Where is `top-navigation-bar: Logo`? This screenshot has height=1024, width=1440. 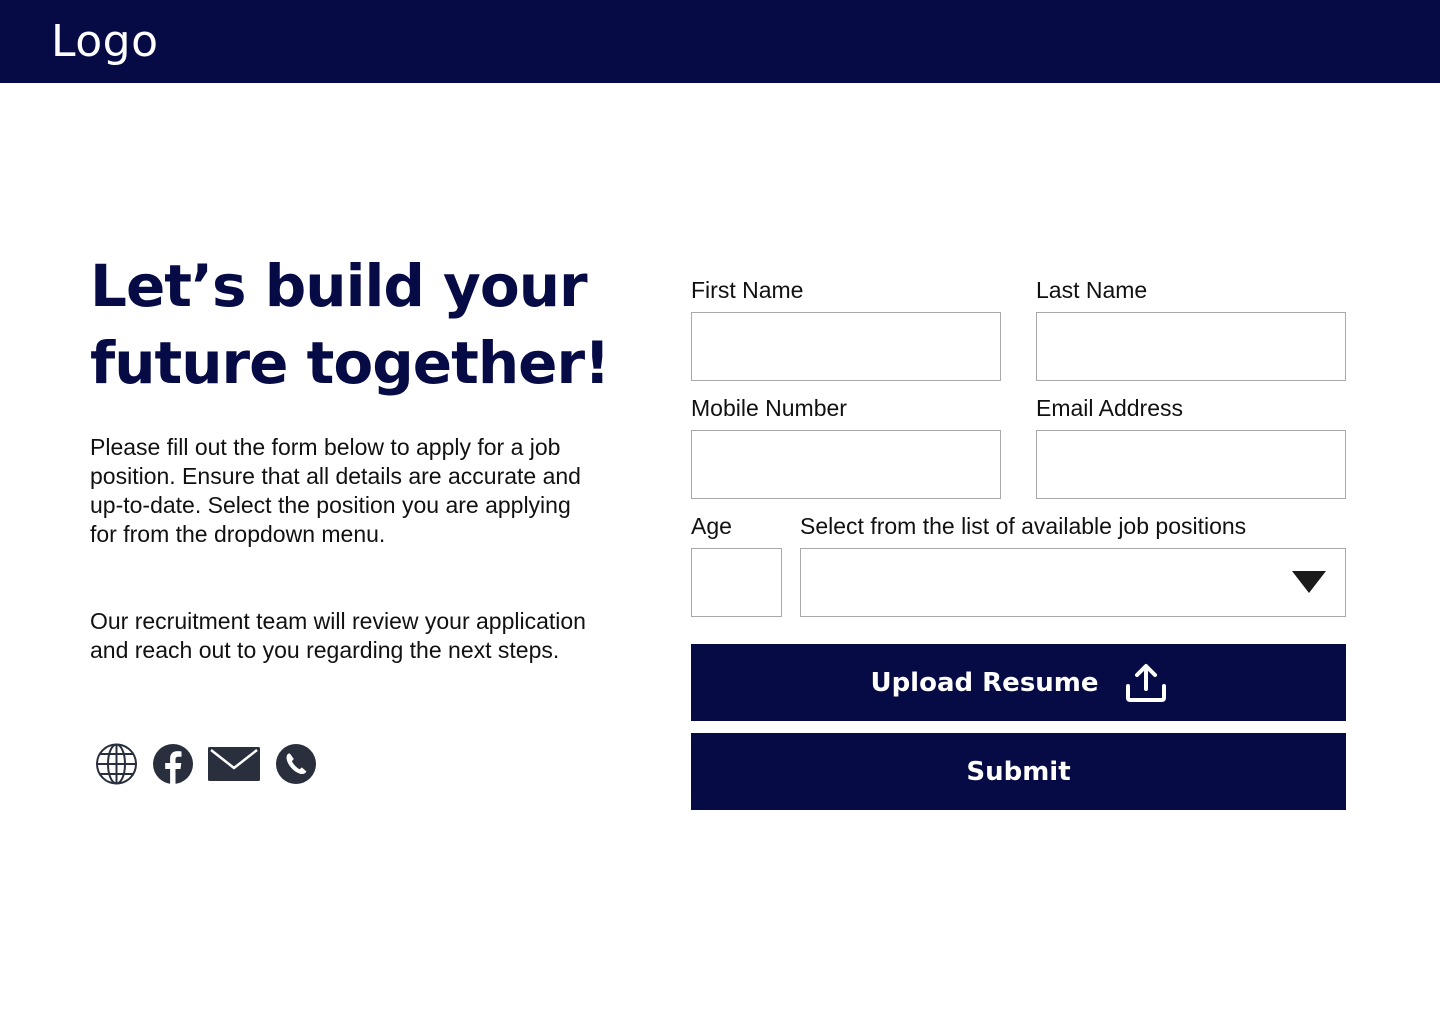 top-navigation-bar: Logo is located at coordinates (720, 41).